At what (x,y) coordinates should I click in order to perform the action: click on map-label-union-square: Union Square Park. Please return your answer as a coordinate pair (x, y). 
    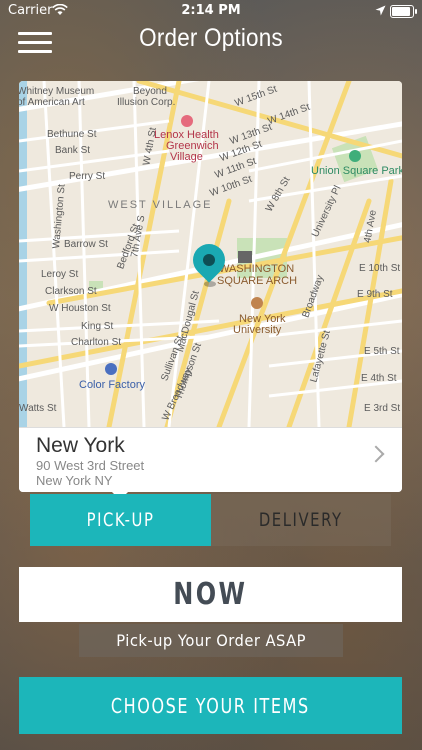
    Looking at the image, I should click on (356, 171).